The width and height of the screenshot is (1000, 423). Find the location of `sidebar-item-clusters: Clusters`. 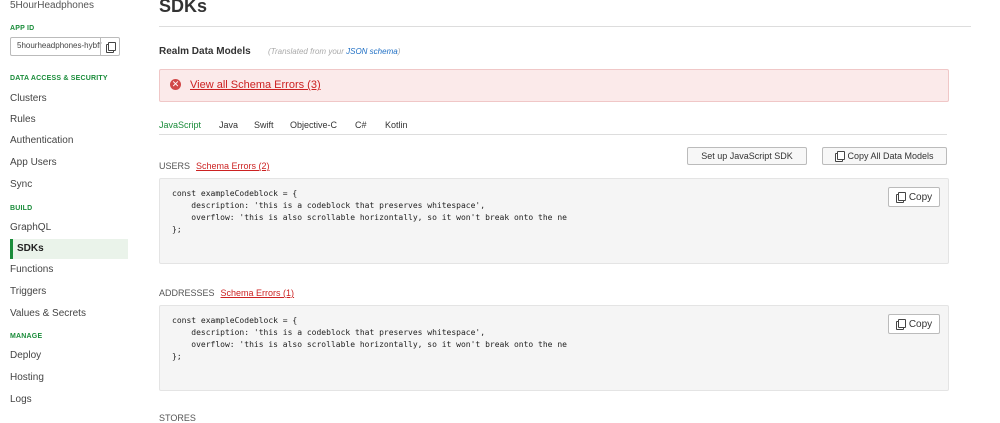

sidebar-item-clusters: Clusters is located at coordinates (69, 99).